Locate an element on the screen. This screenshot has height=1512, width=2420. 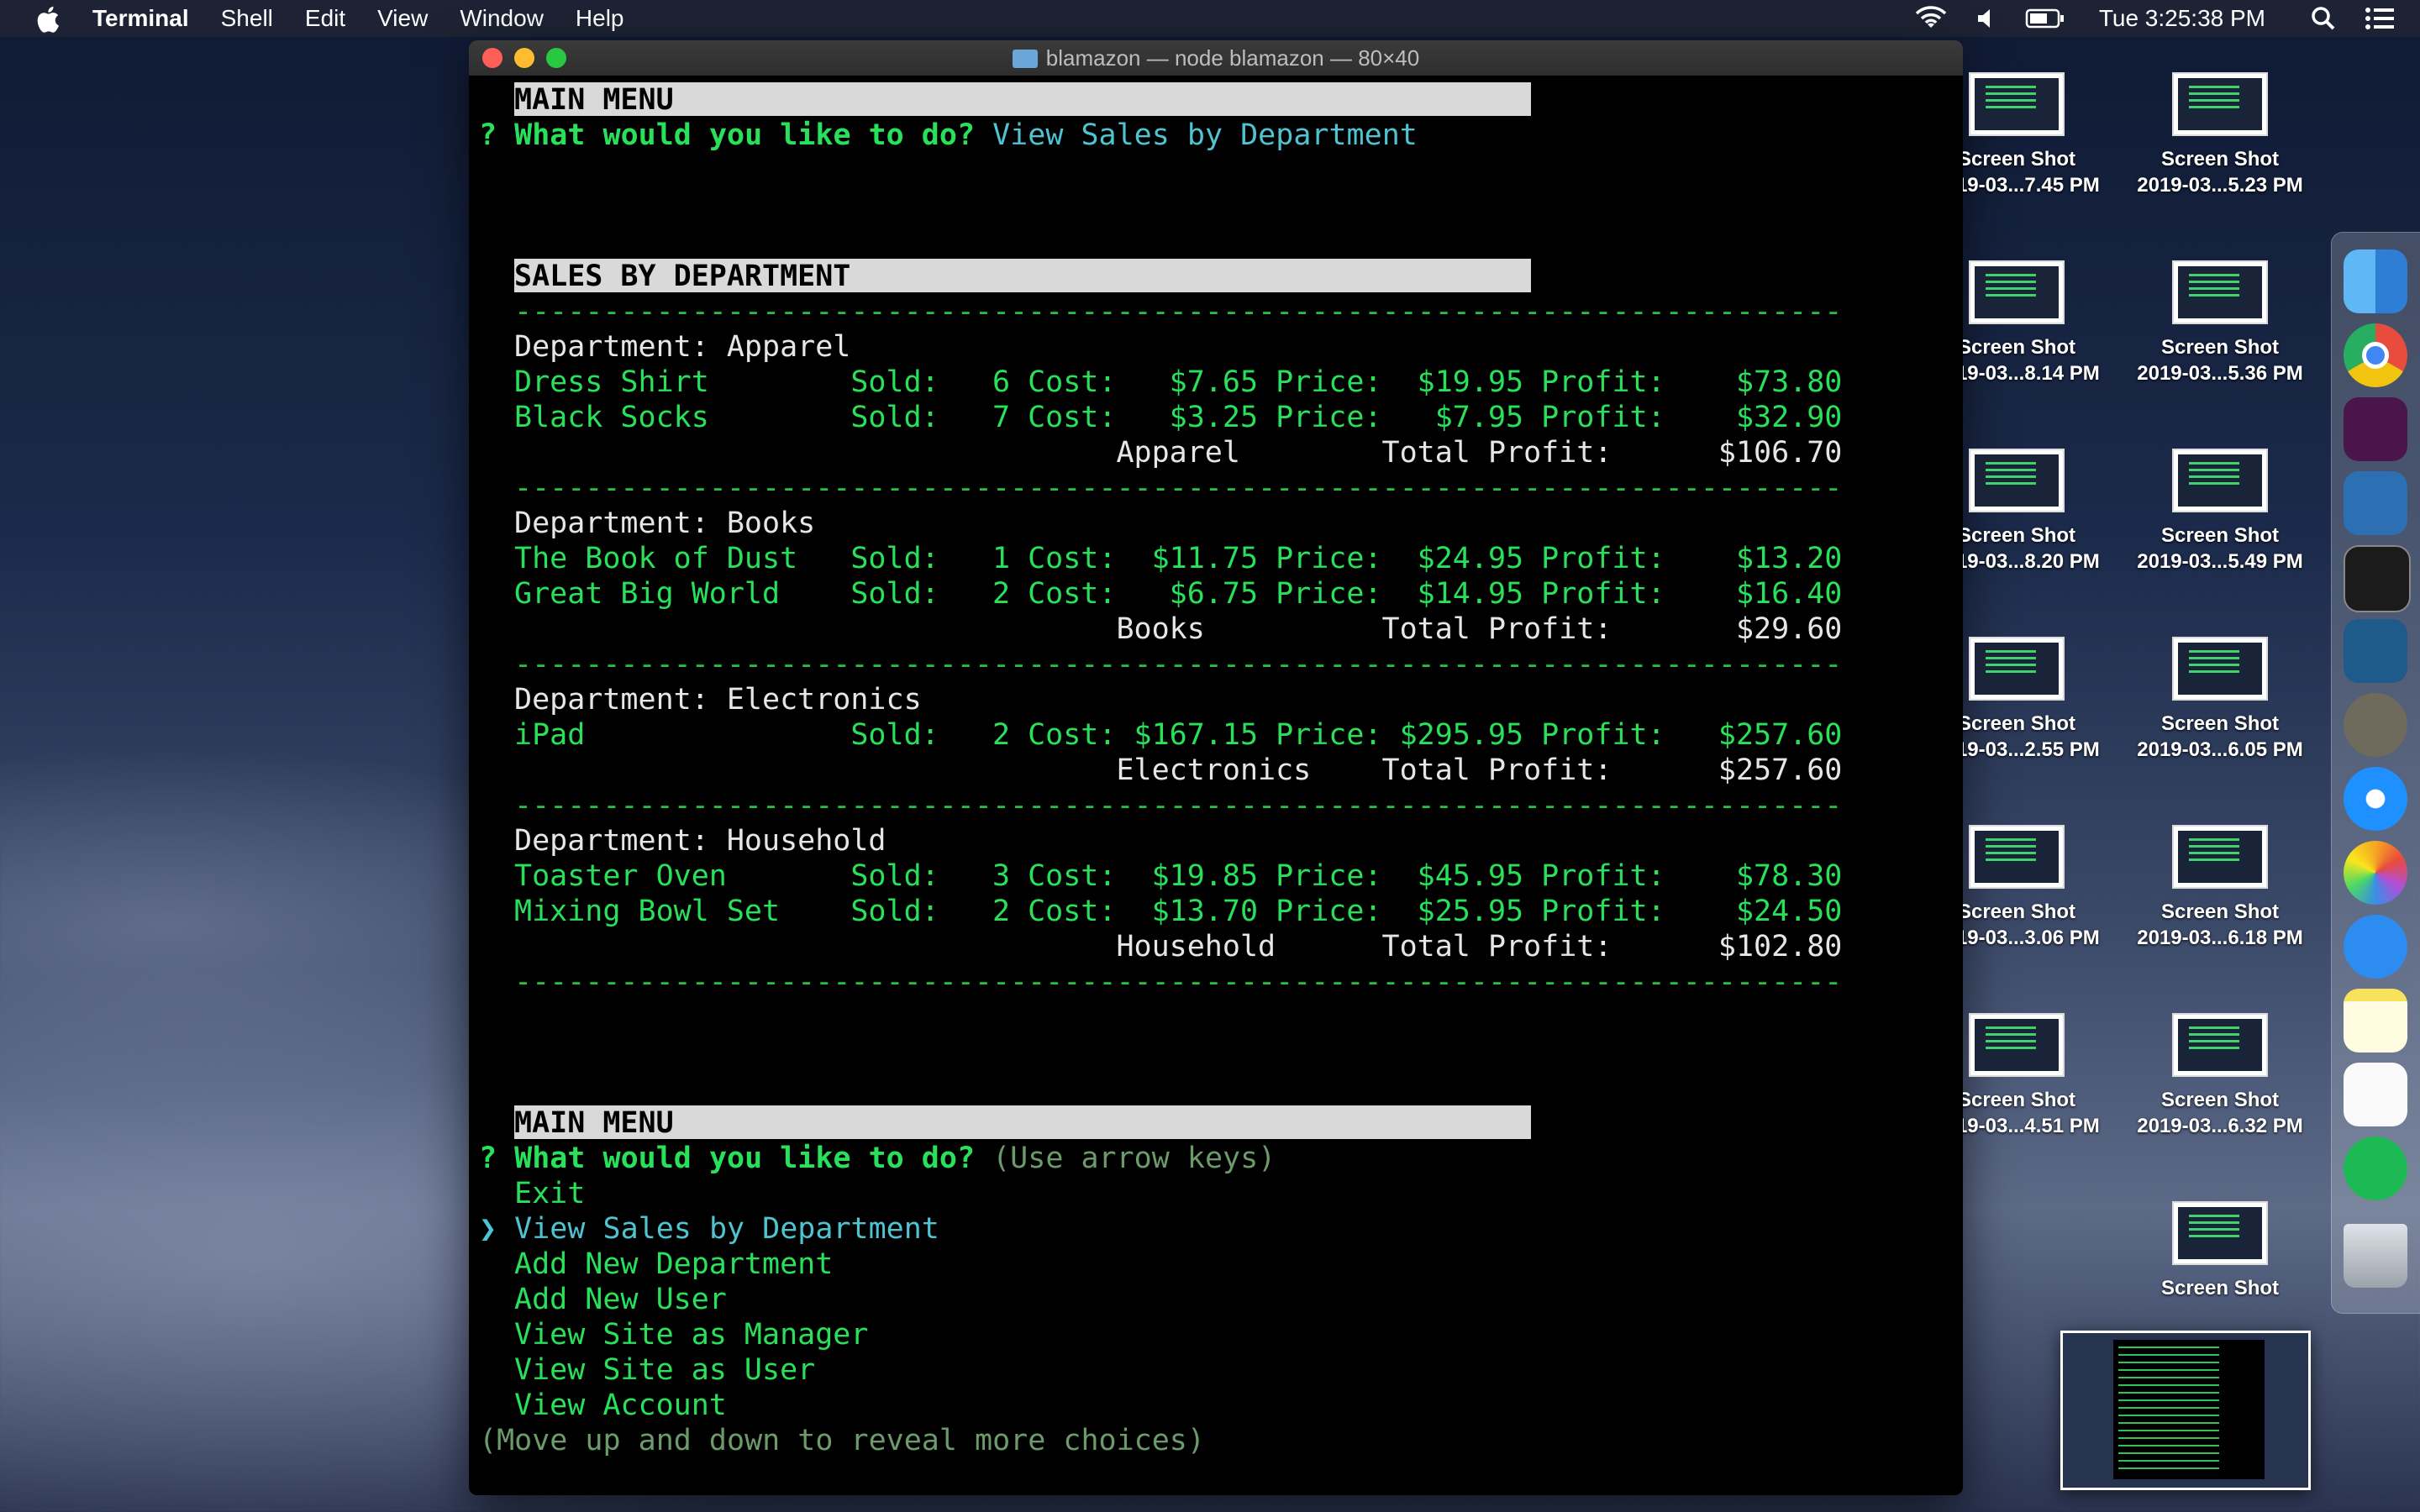
department-total: Electronics Total Profit: $257.60 is located at coordinates (1178, 770).